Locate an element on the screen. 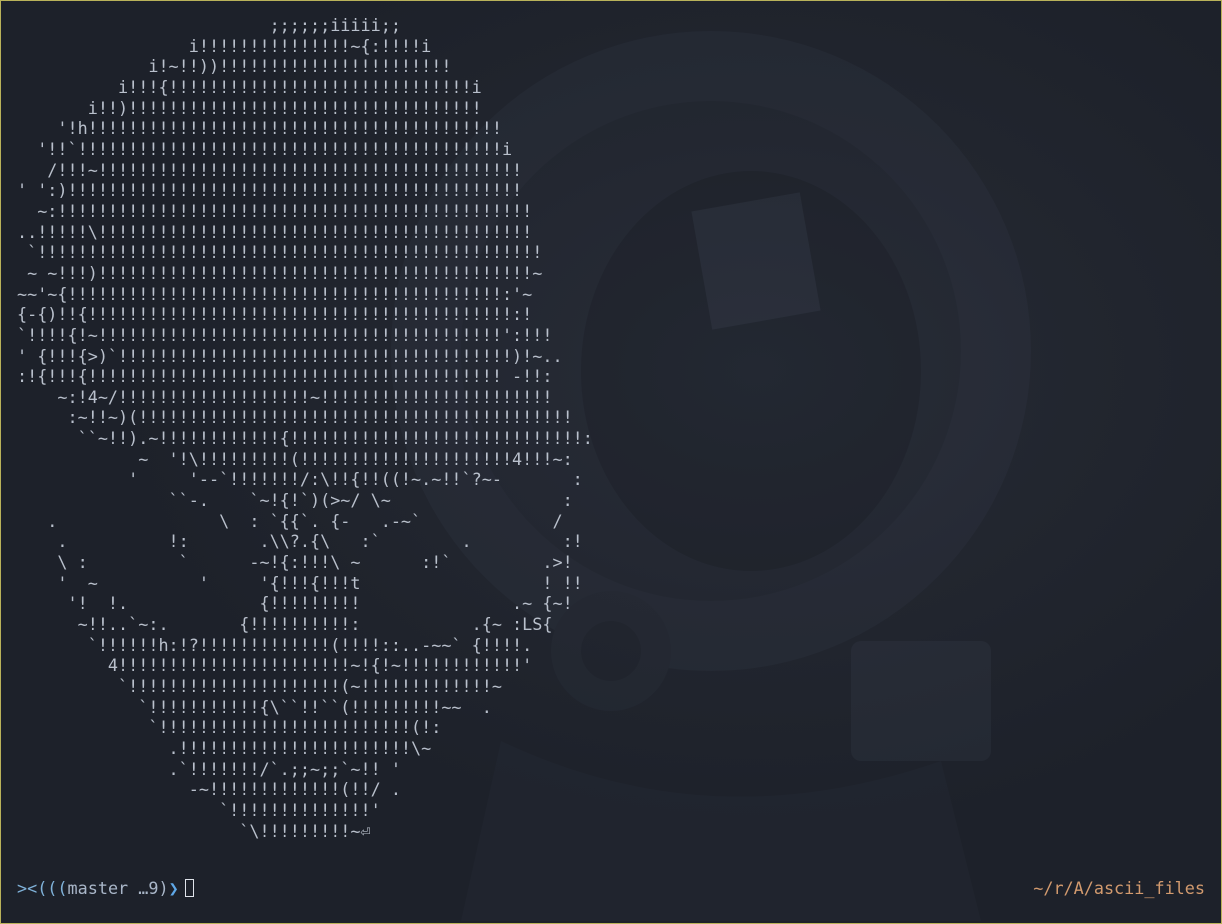 The width and height of the screenshot is (1222, 924). current-directory: ~/r/A/ascii_files is located at coordinates (1119, 888).